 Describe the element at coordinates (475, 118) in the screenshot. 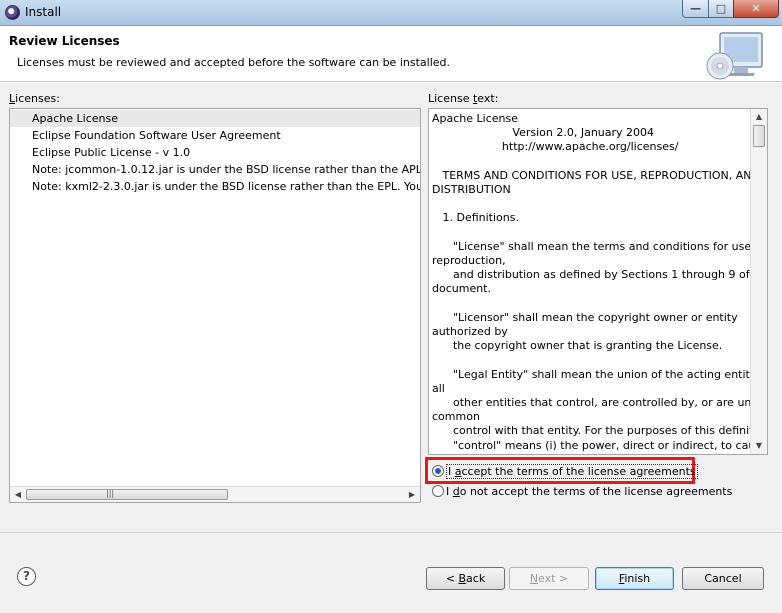

I see `license-text-line: Apache License` at that location.